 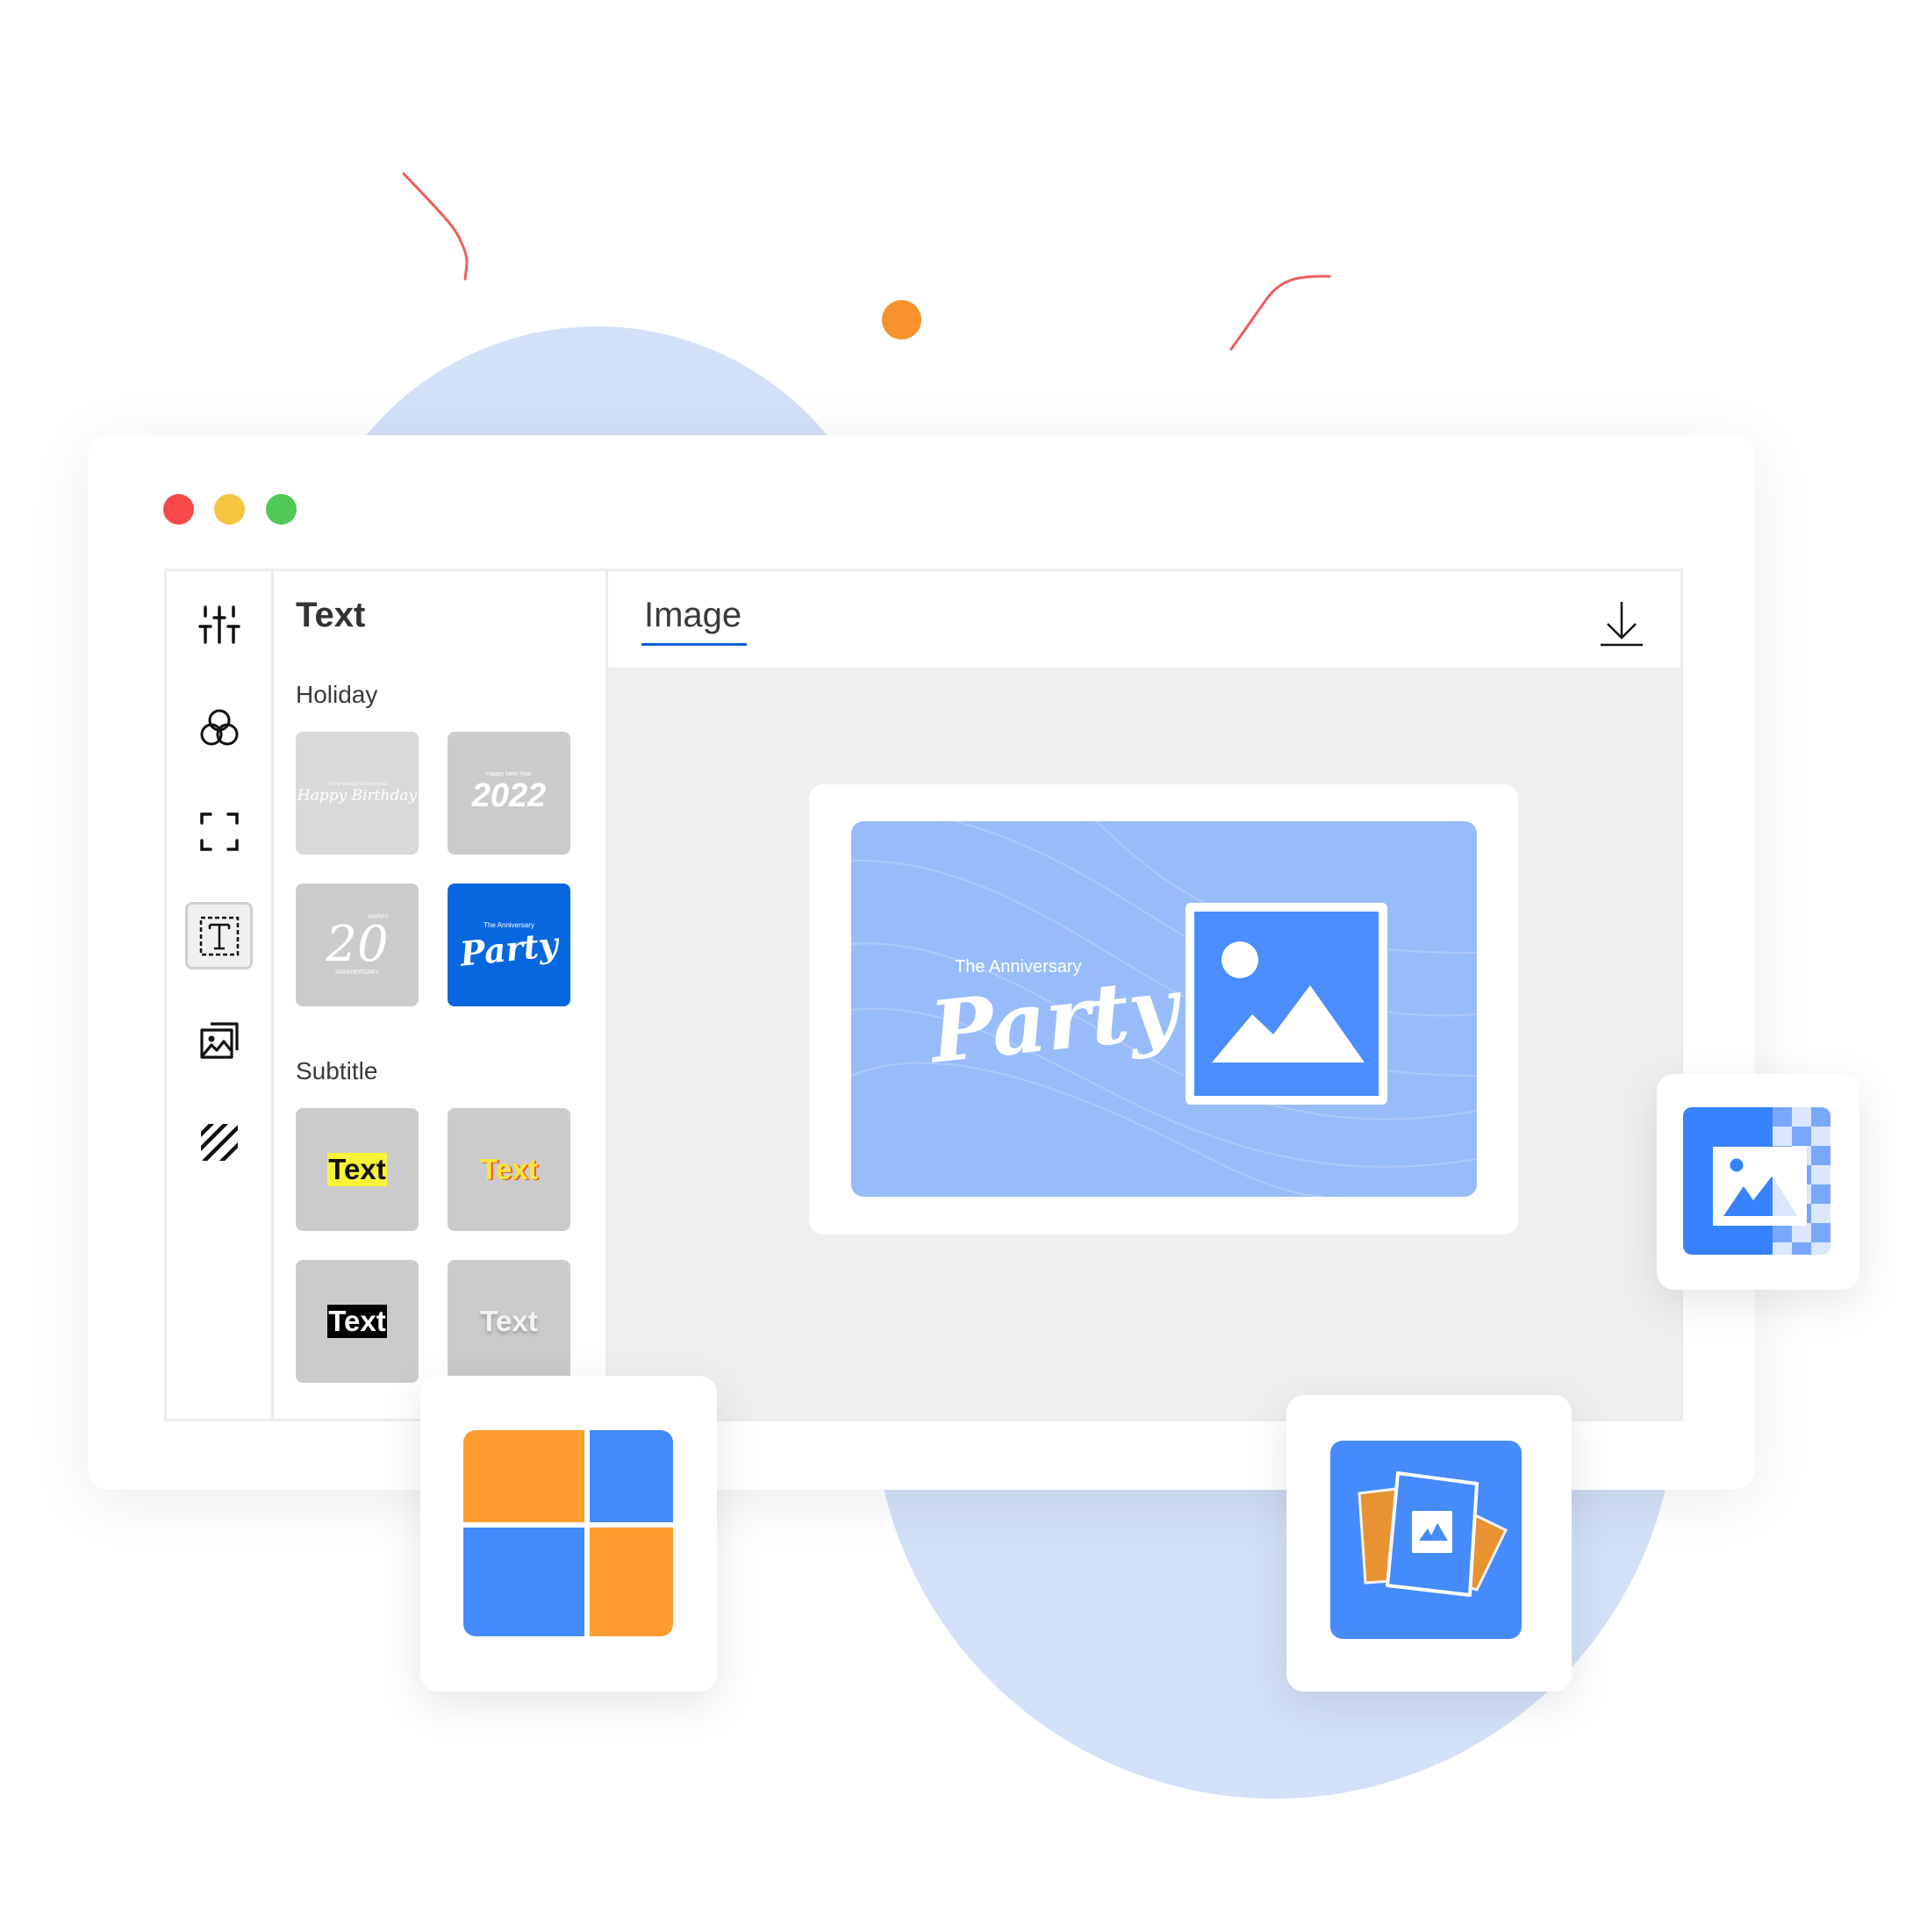 What do you see at coordinates (178, 509) in the screenshot?
I see `window-close-button` at bounding box center [178, 509].